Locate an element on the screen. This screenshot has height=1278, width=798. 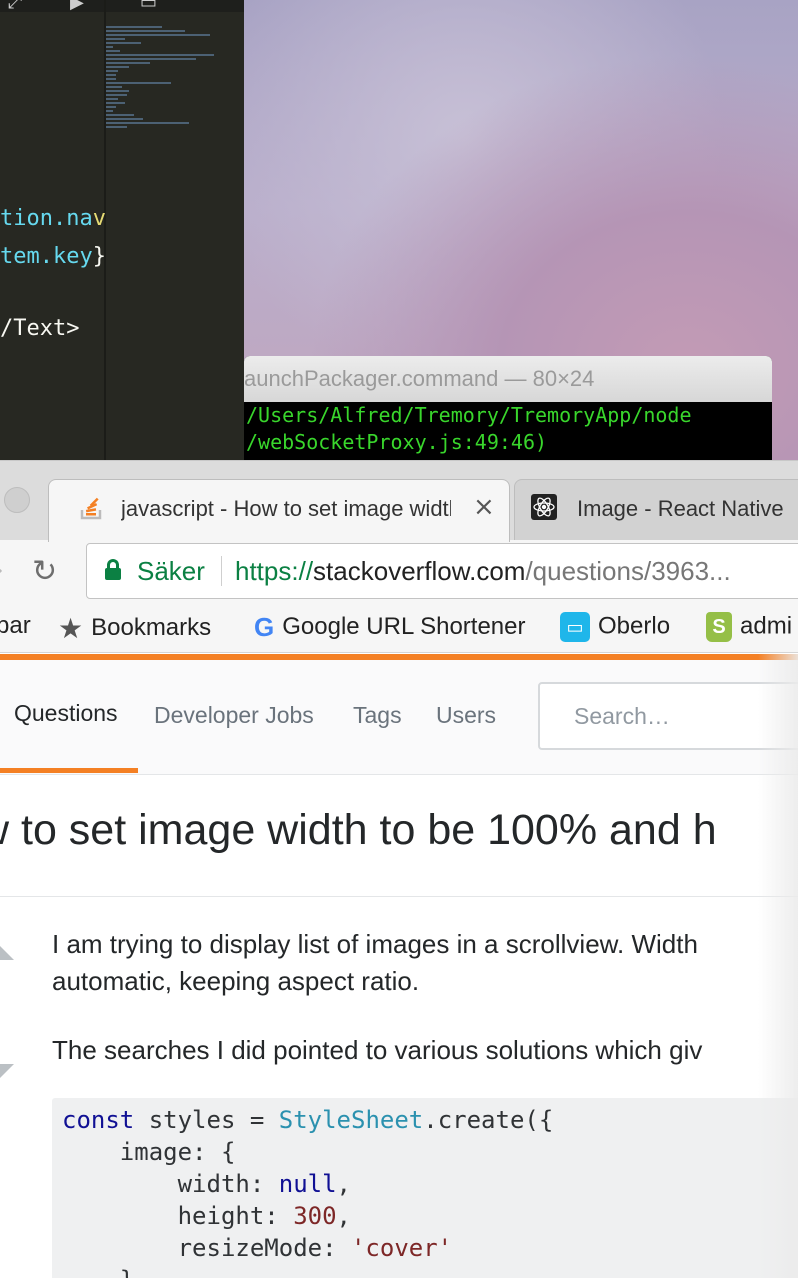
code-line: const styles = StyleSheet.create({ is located at coordinates (308, 1120).